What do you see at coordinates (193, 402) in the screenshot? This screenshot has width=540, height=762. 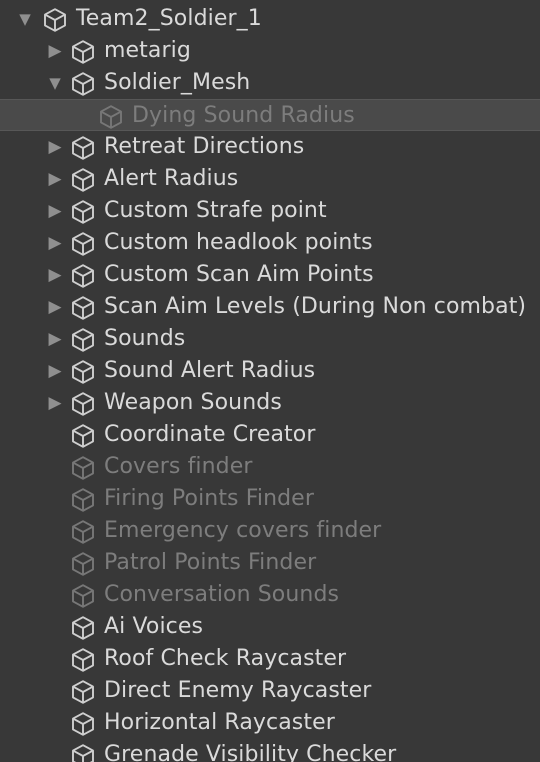 I see `hierarchy-item-label: Weapon Sounds` at bounding box center [193, 402].